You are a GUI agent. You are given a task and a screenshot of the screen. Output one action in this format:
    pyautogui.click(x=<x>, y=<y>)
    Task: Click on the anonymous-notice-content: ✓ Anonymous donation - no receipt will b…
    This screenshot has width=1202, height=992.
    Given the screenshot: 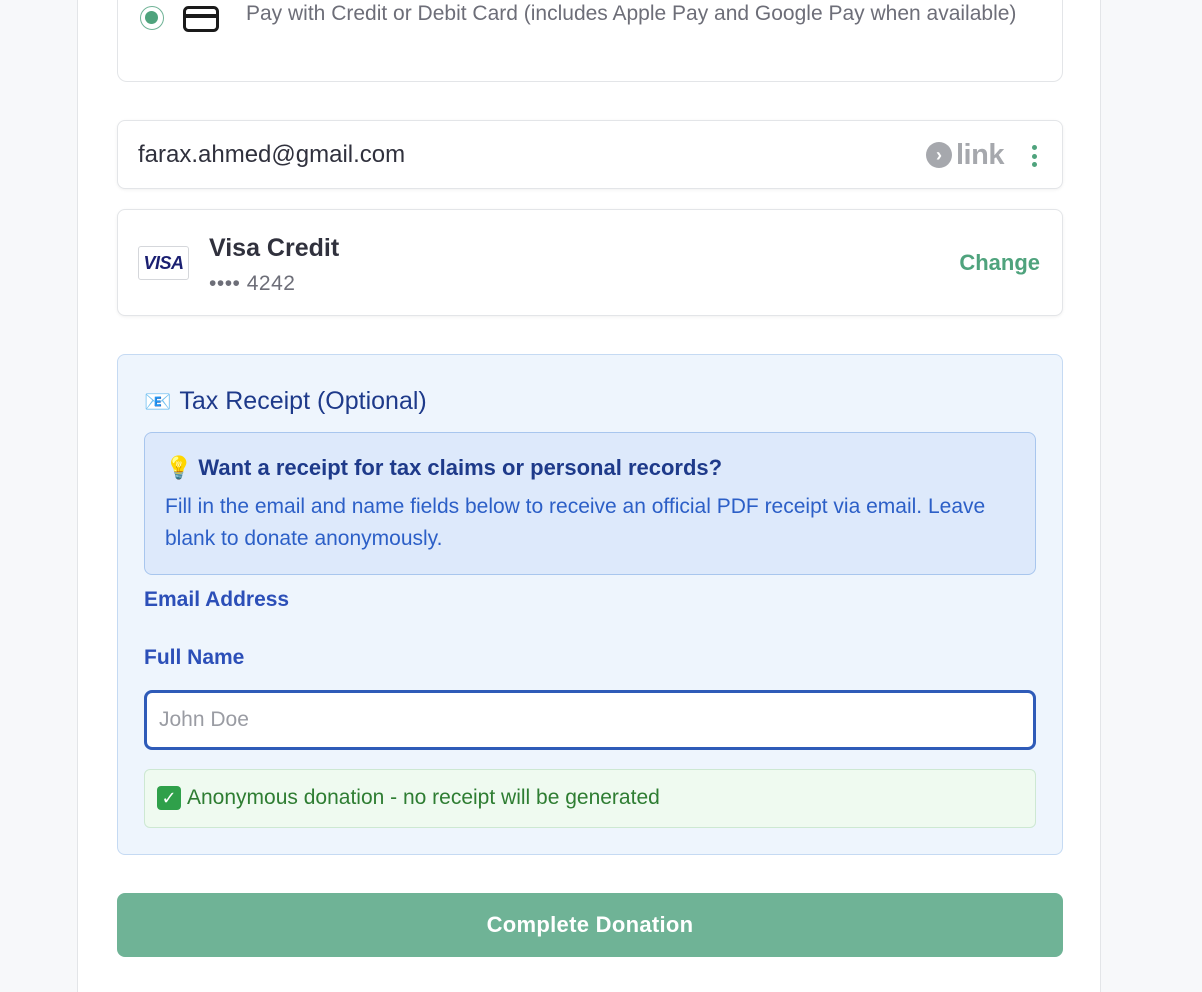 What is the action you would take?
    pyautogui.click(x=408, y=798)
    